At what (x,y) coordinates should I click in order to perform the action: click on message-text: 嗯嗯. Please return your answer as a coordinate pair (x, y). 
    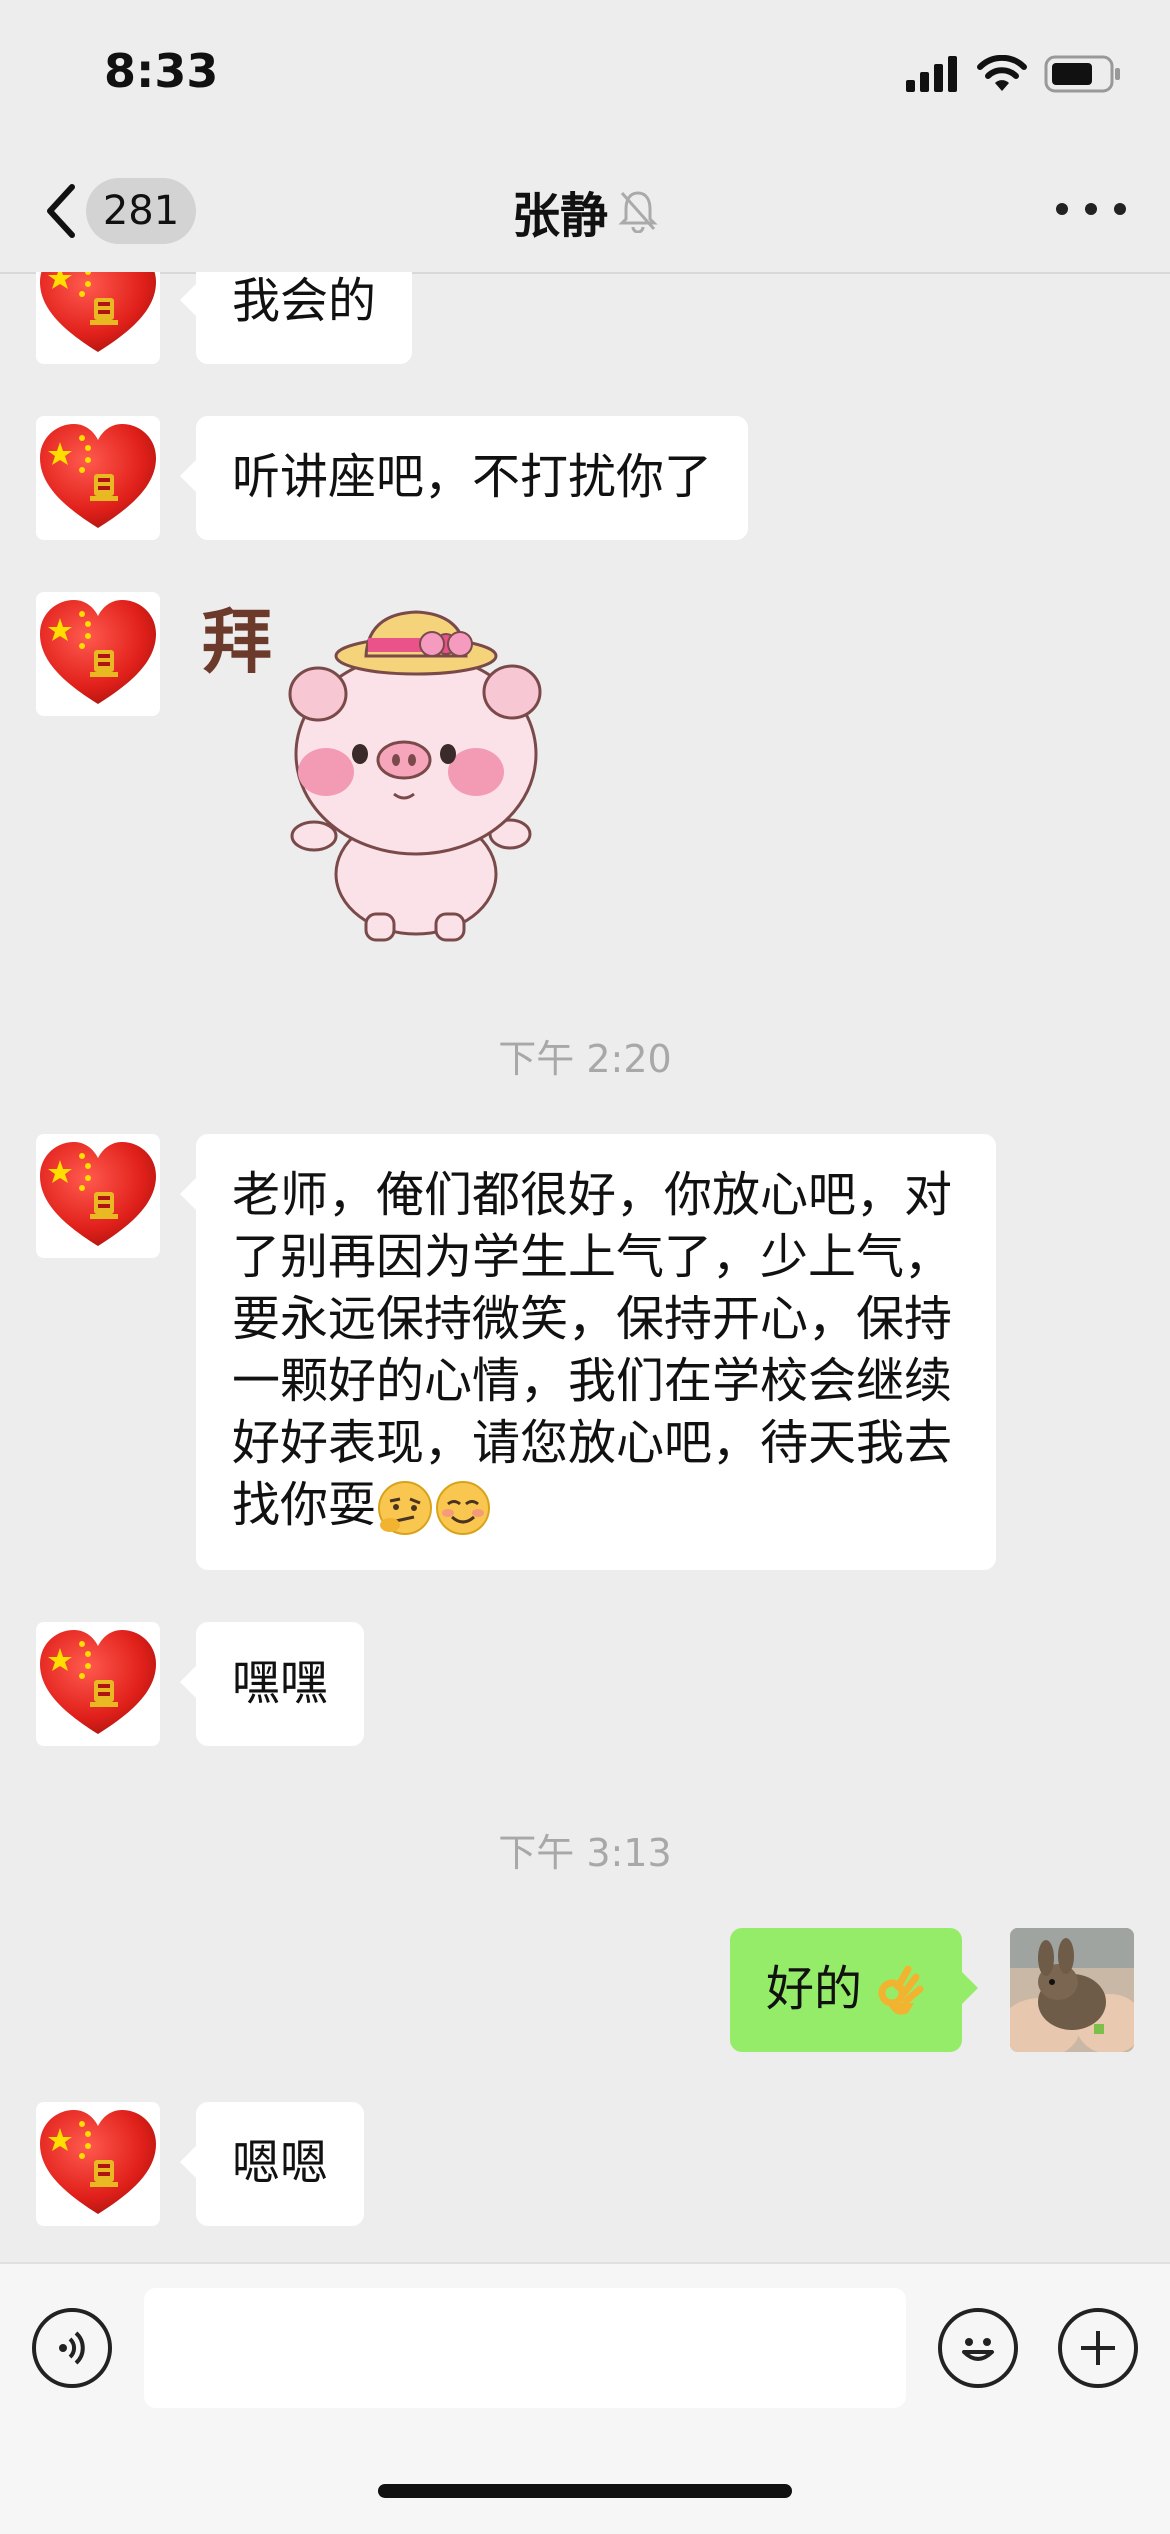
    Looking at the image, I should click on (280, 2163).